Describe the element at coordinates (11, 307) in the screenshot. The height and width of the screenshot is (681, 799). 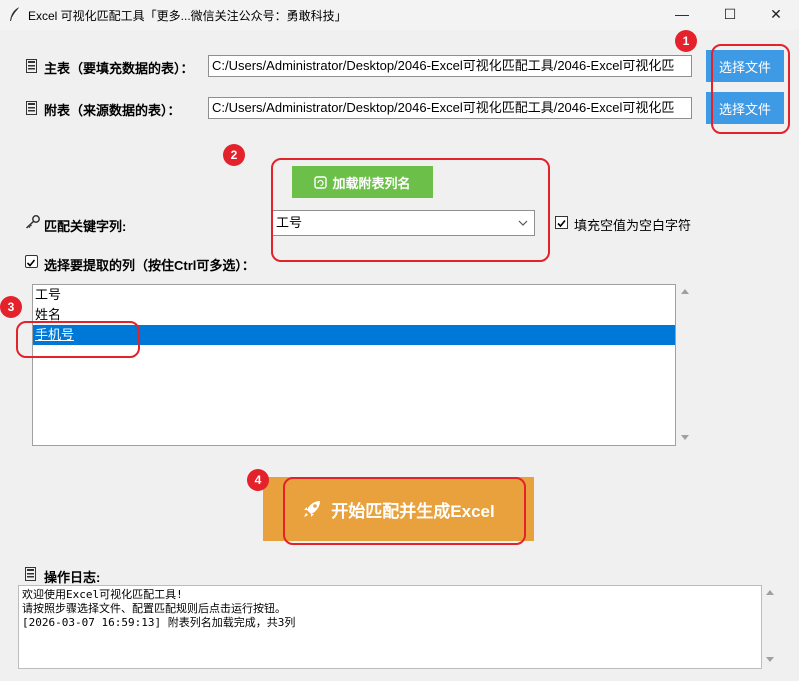
I see `annotation-badge-3: 3` at that location.